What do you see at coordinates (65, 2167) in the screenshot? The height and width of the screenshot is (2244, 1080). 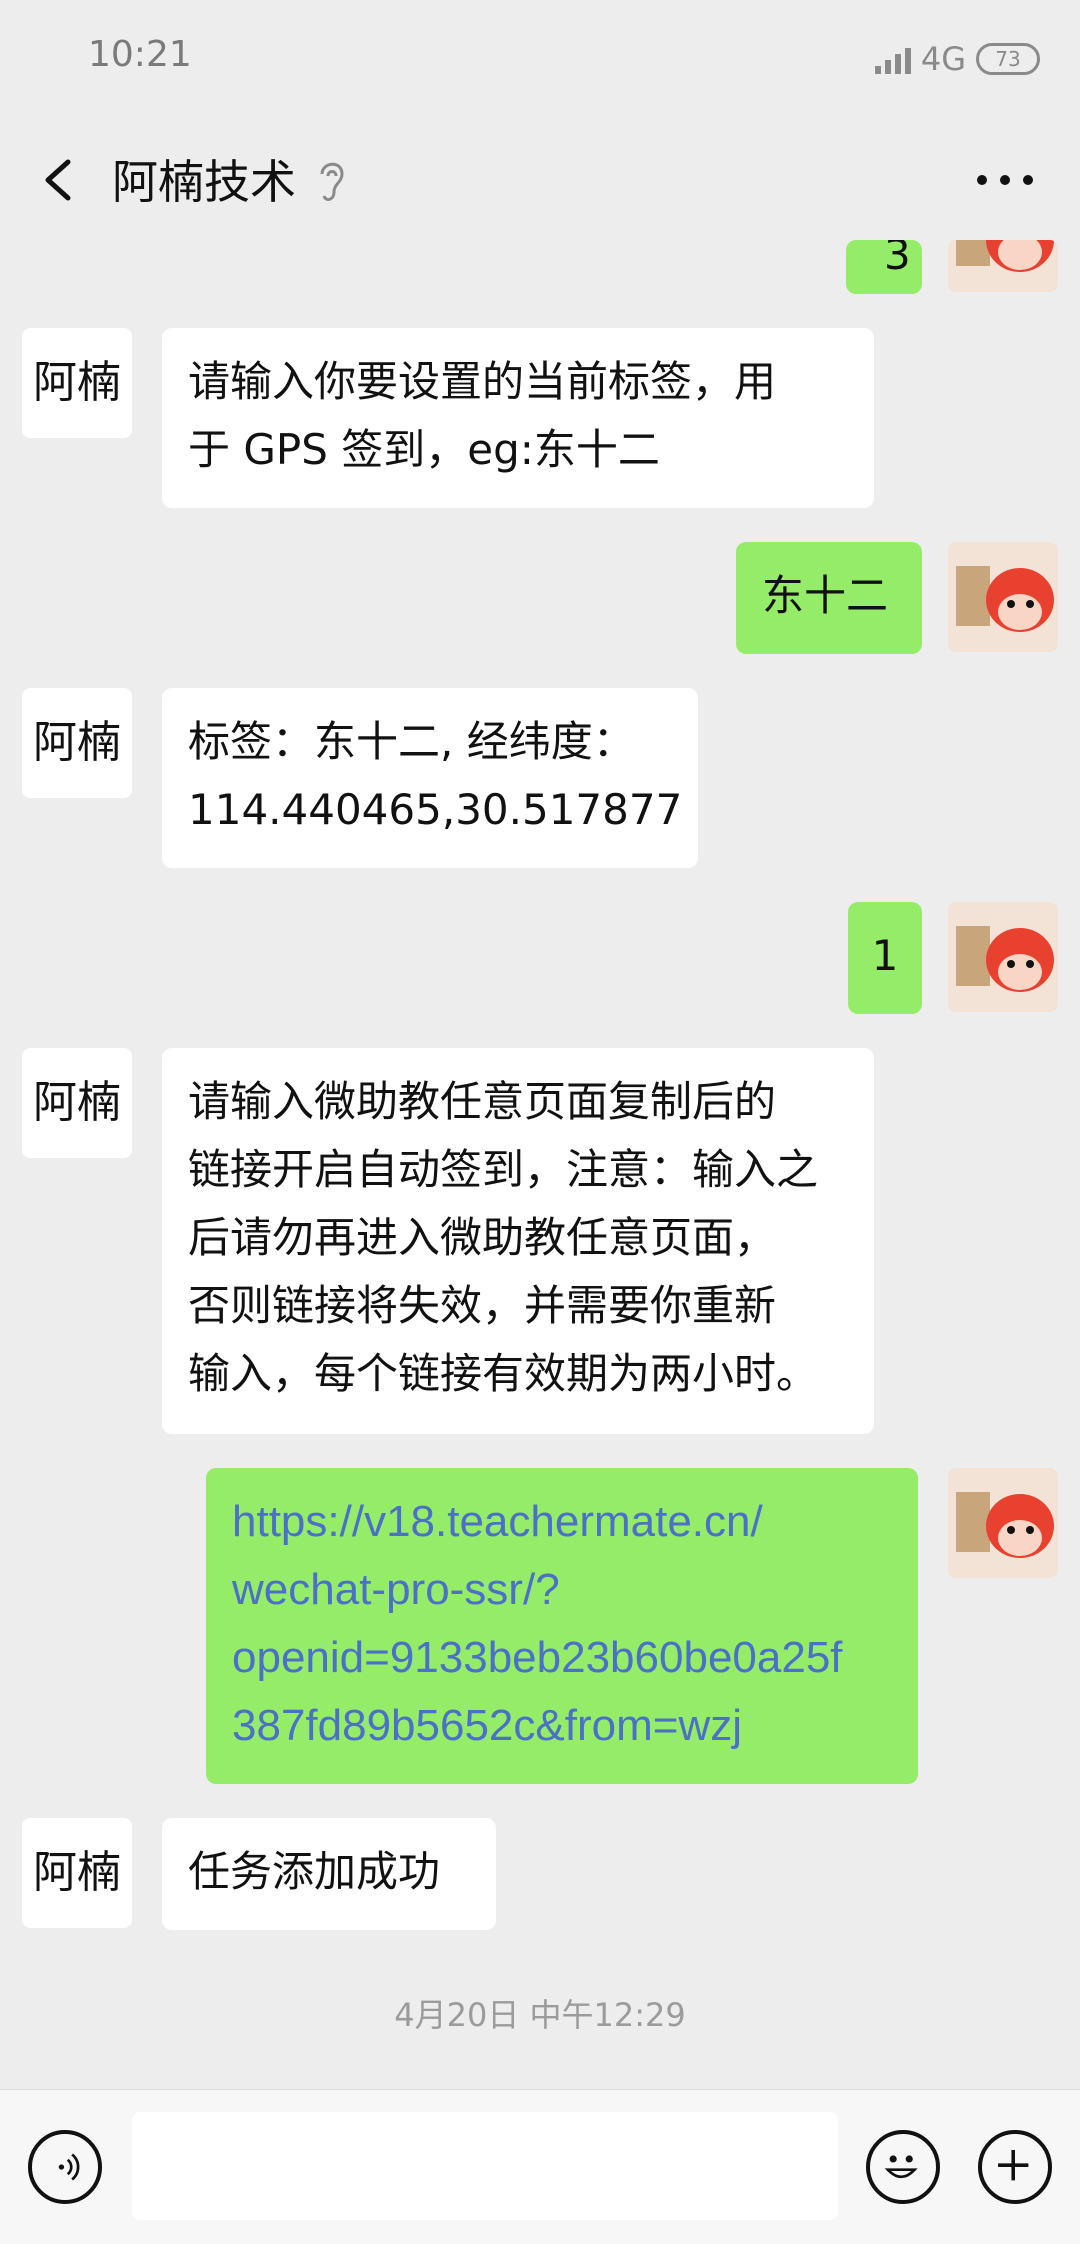 I see `voice-icon` at bounding box center [65, 2167].